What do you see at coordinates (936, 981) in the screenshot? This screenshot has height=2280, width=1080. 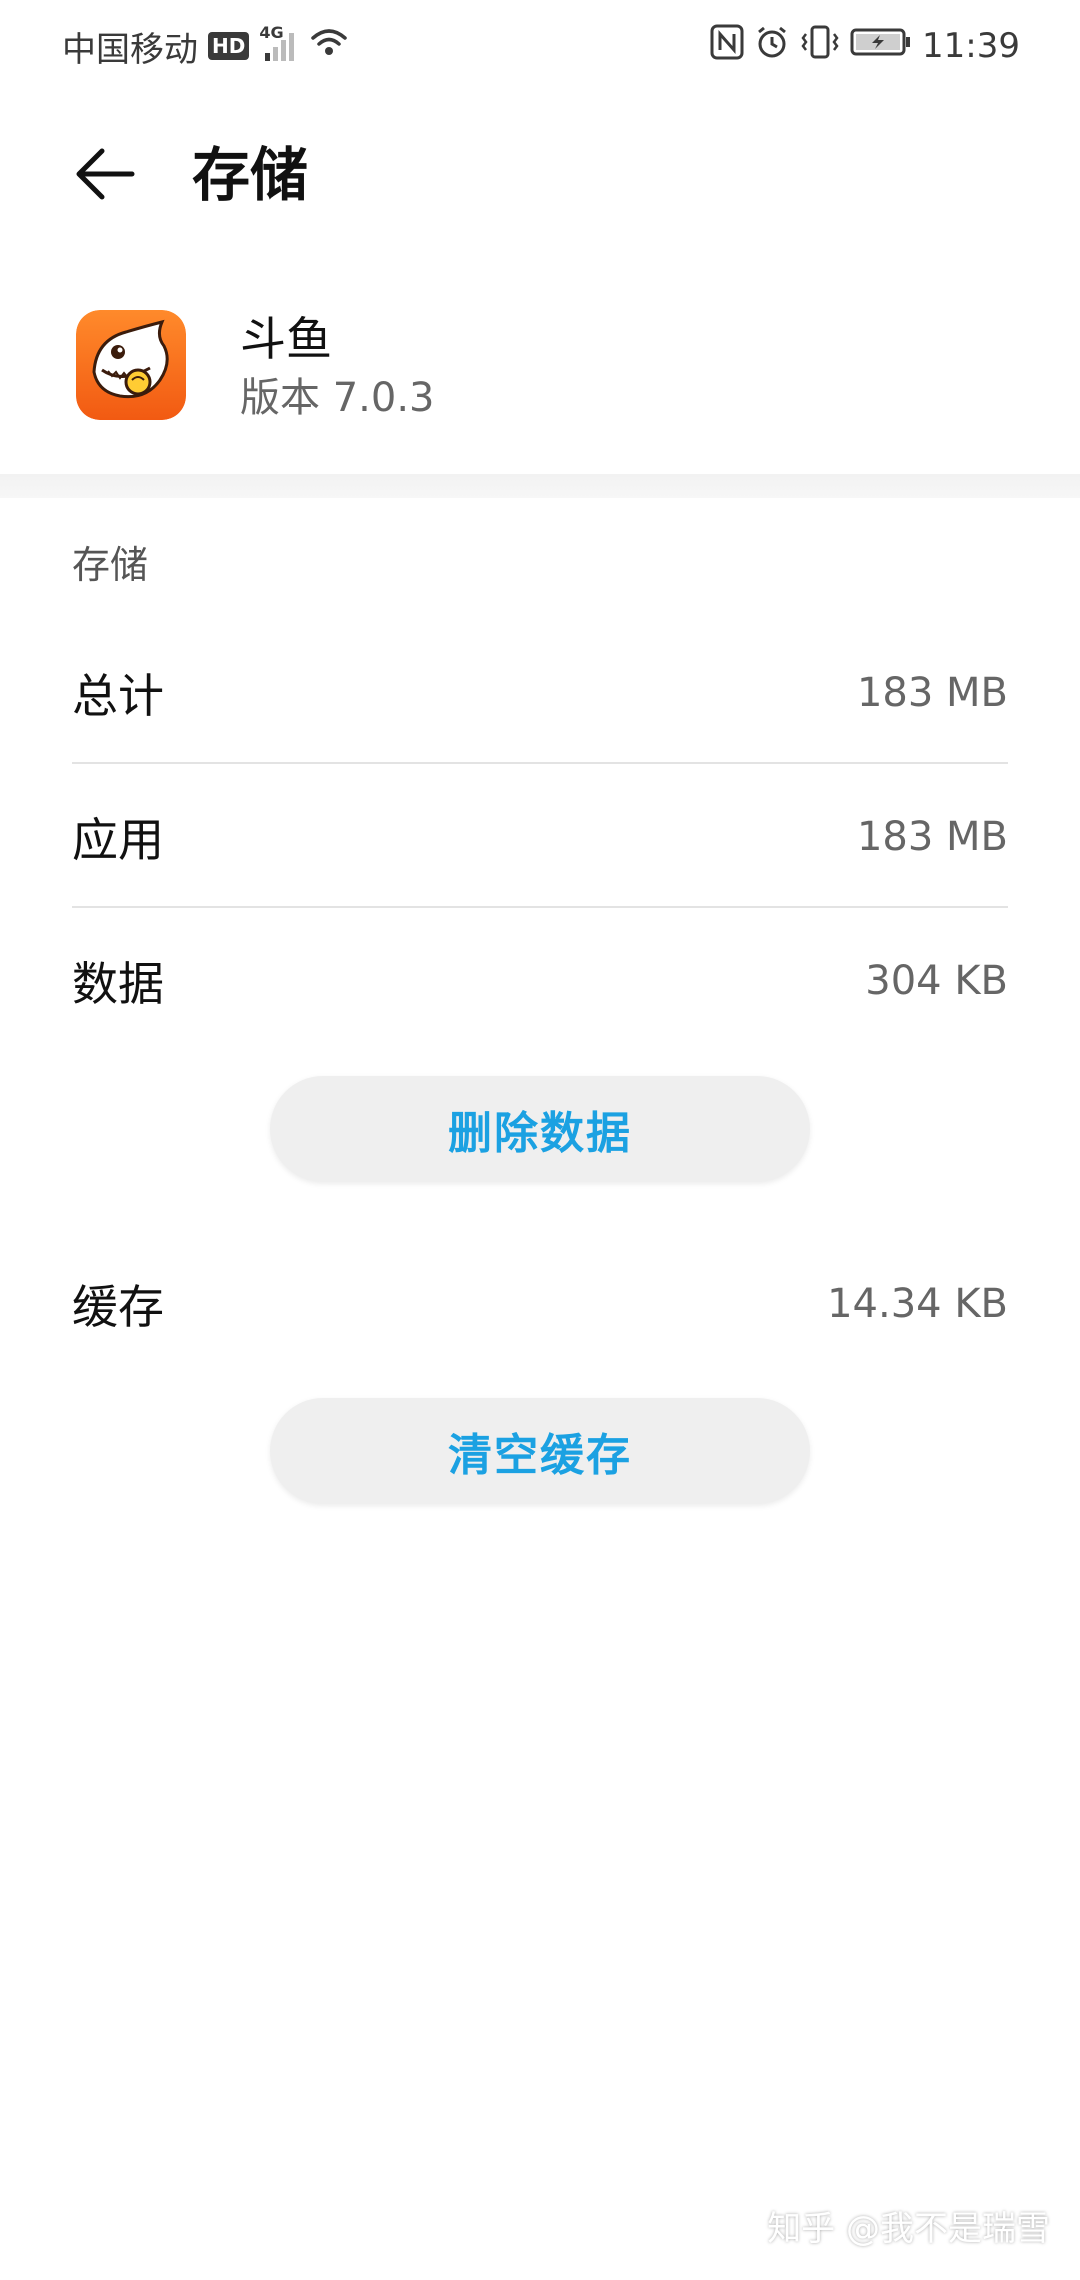 I see `row-value: 304 KB` at bounding box center [936, 981].